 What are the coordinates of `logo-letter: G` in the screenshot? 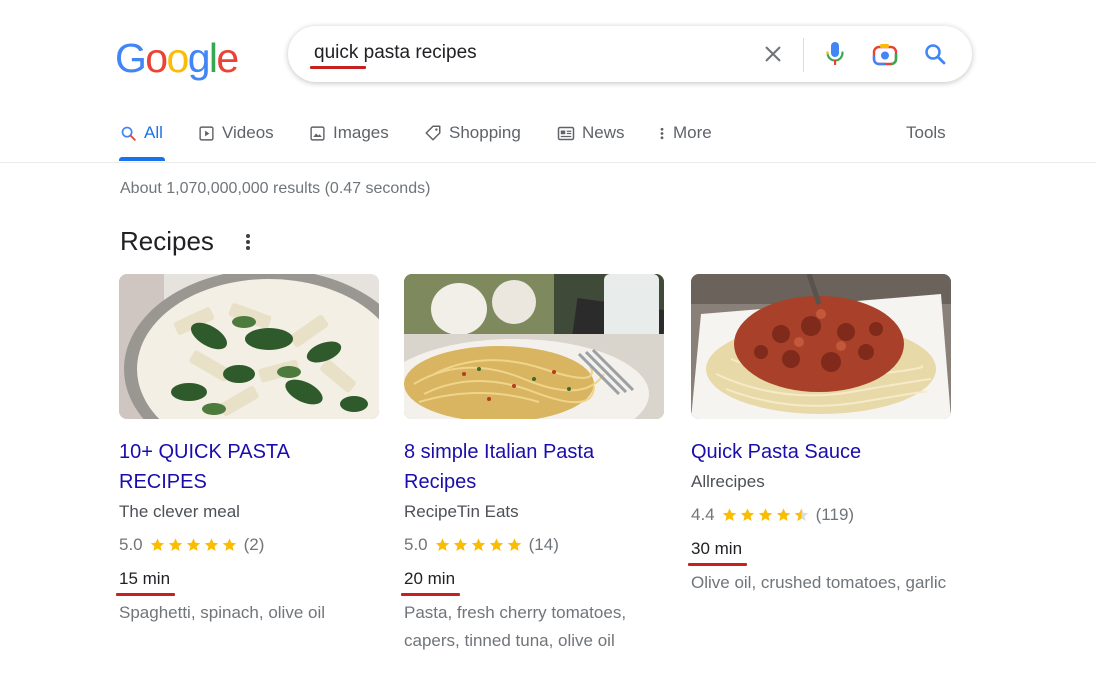 It's located at (131, 58).